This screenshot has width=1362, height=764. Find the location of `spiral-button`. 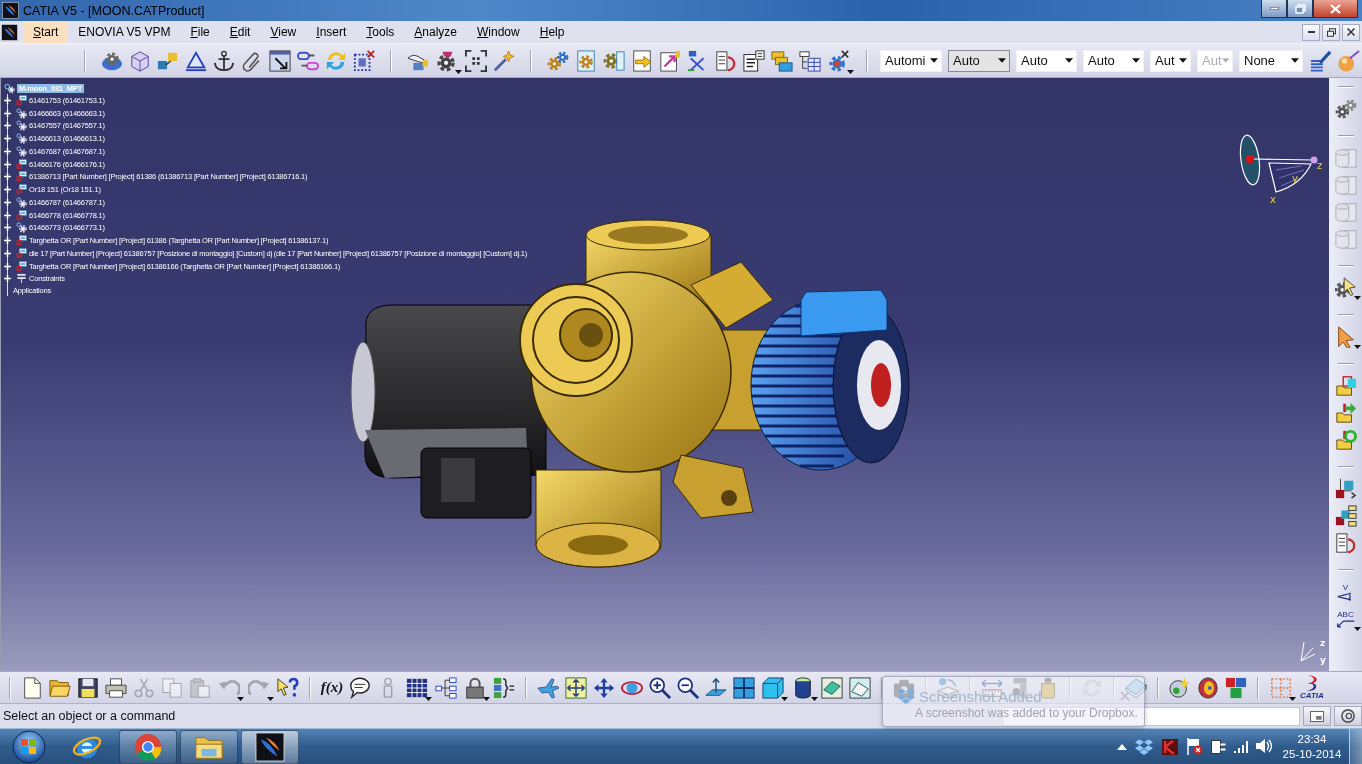

spiral-button is located at coordinates (1348, 716).